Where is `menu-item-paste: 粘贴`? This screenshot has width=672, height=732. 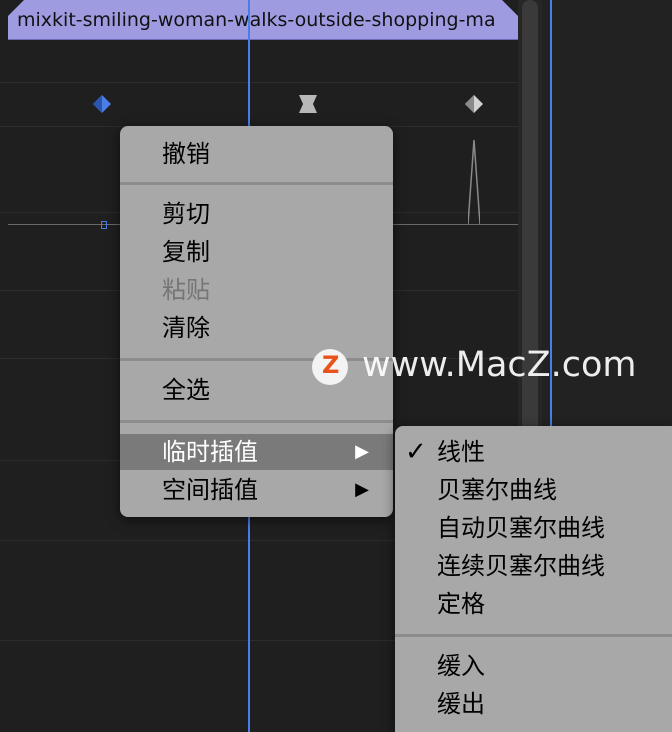
menu-item-paste: 粘贴 is located at coordinates (256, 290).